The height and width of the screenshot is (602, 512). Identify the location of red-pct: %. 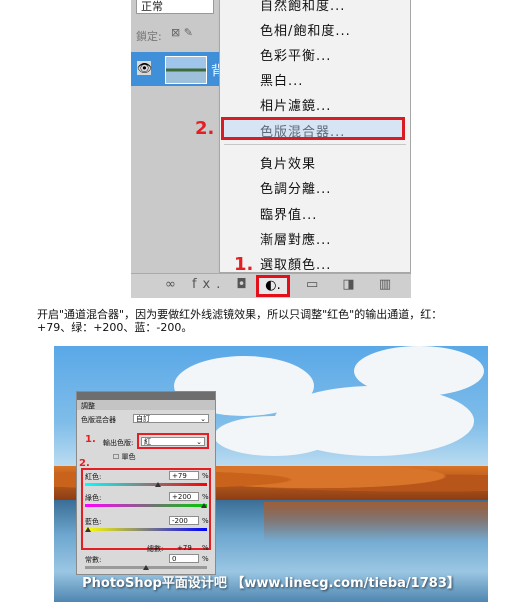
(205, 476).